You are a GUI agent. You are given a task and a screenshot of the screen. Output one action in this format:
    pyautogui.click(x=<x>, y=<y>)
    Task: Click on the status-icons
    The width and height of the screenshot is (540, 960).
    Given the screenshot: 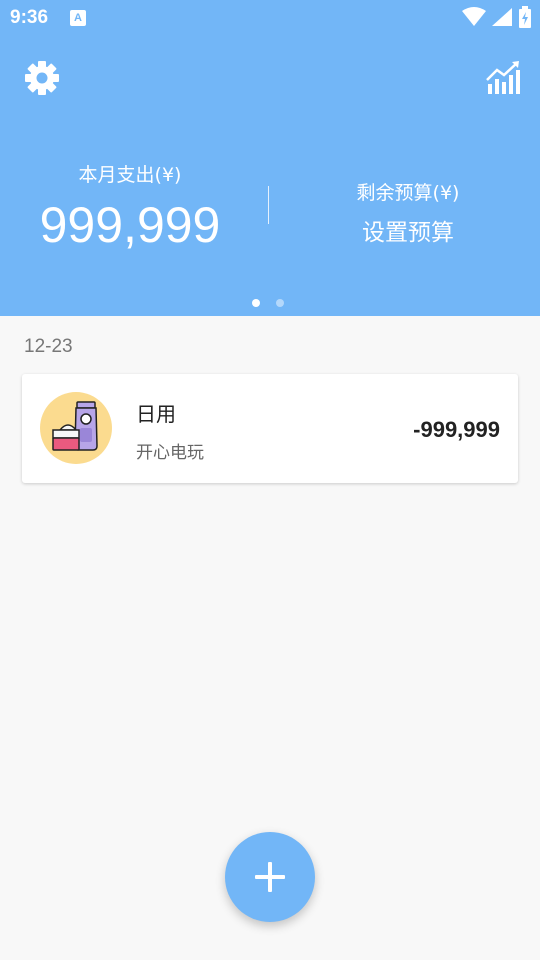 What is the action you would take?
    pyautogui.click(x=496, y=18)
    